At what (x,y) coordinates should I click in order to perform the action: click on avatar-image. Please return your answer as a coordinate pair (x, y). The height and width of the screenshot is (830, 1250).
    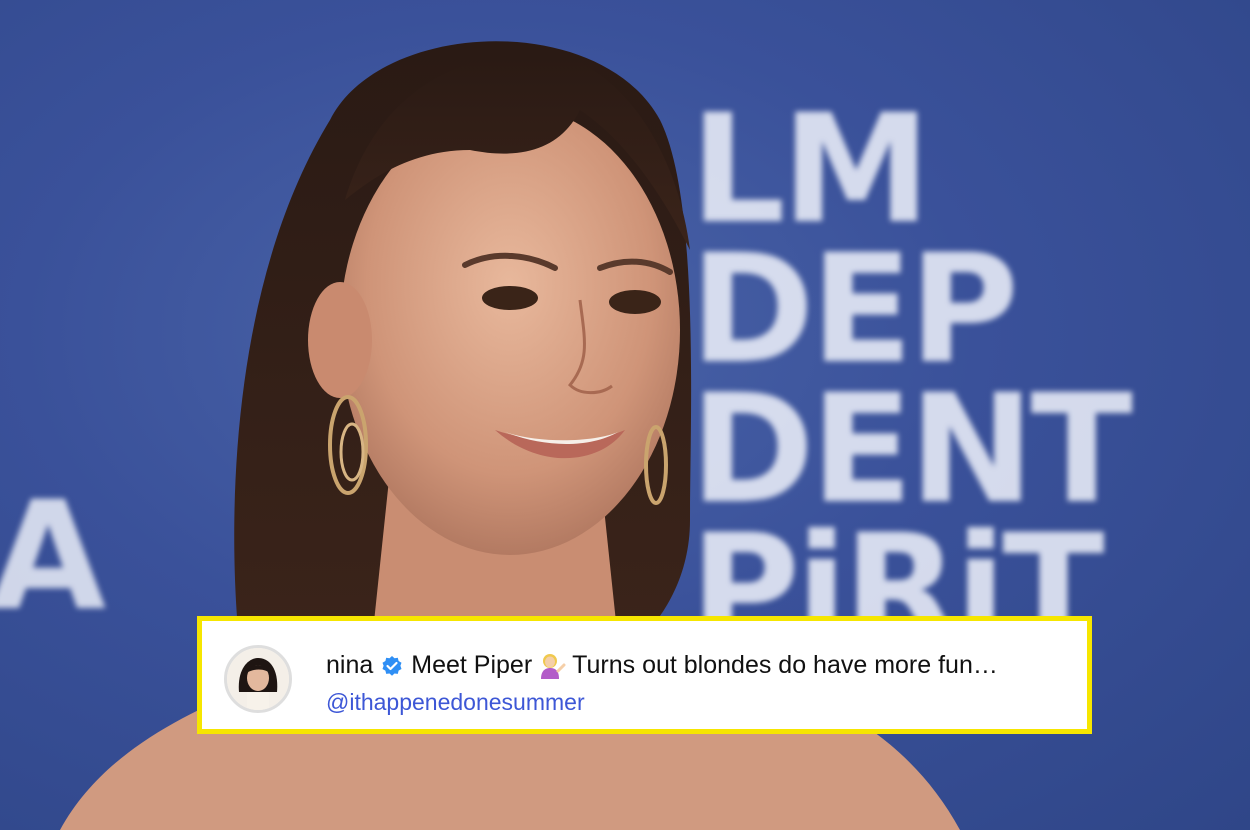
    Looking at the image, I should click on (258, 679).